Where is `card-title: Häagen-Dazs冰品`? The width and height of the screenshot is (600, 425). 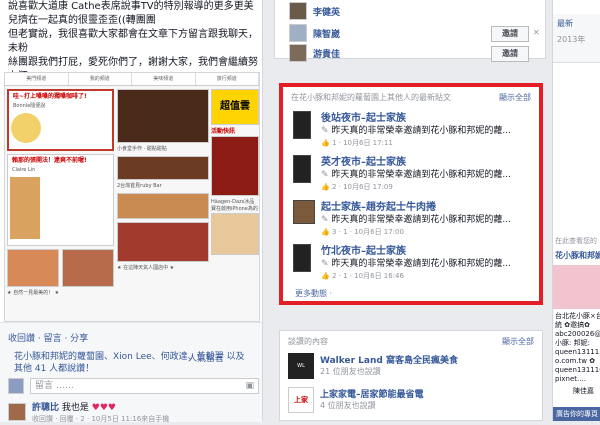
card-title: Häagen-Dazs冰品 is located at coordinates (233, 202).